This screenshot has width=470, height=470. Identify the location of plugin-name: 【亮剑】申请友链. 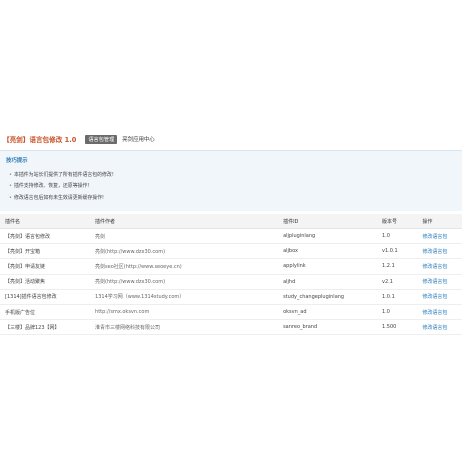
(45, 266).